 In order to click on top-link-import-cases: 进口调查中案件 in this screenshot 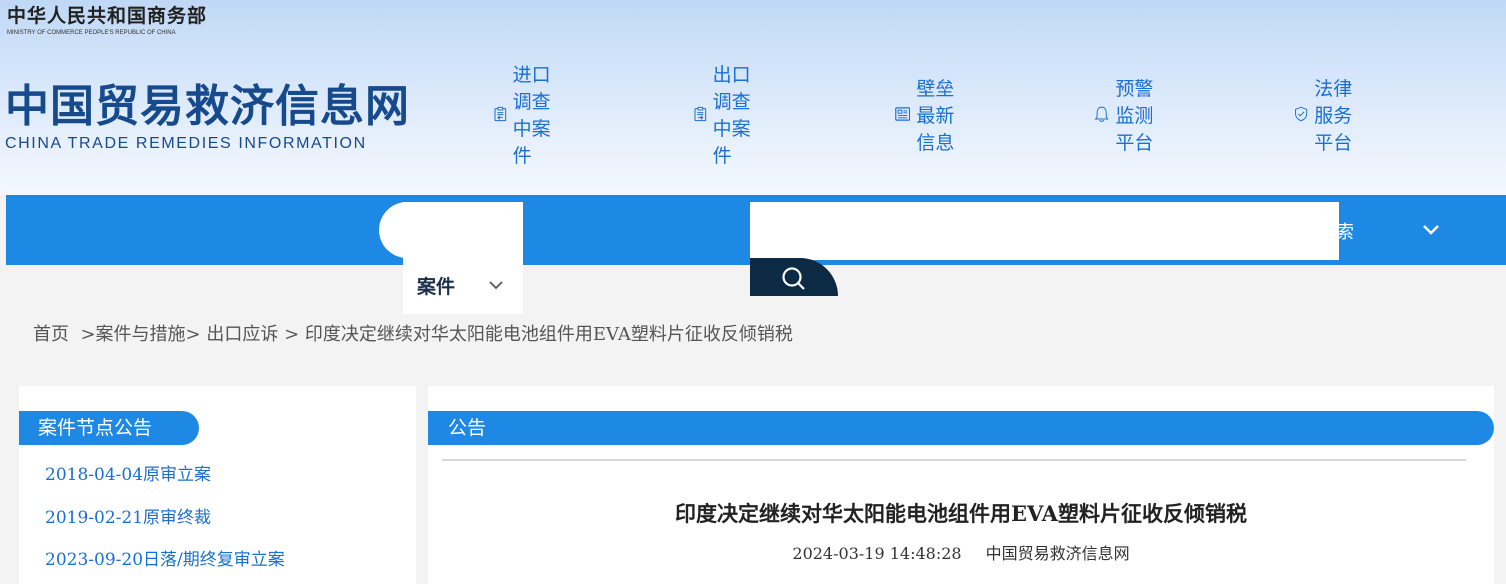, I will do `click(525, 115)`.